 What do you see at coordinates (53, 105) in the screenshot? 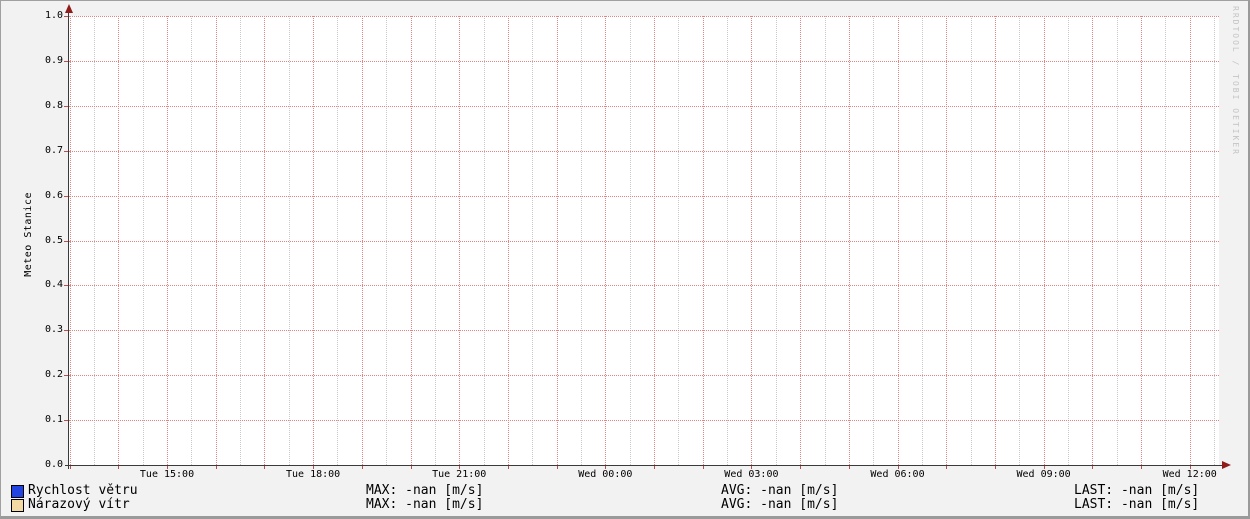
I see `y-tick-label: 0.8` at bounding box center [53, 105].